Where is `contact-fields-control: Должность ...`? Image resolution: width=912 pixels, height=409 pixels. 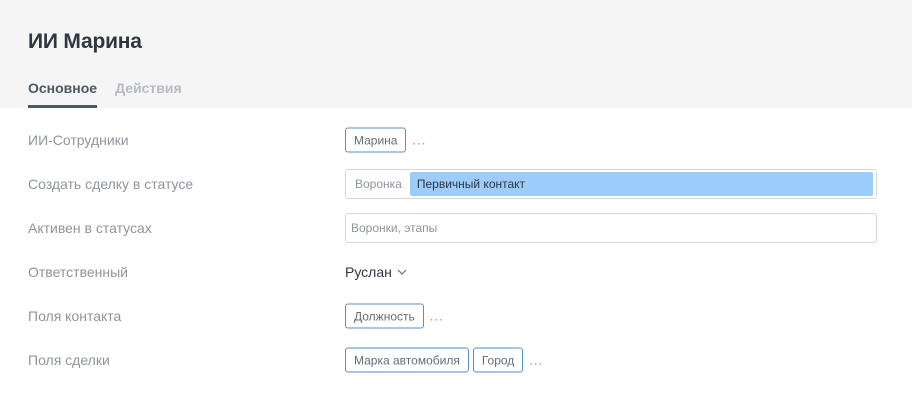
contact-fields-control: Должность ... is located at coordinates (394, 316).